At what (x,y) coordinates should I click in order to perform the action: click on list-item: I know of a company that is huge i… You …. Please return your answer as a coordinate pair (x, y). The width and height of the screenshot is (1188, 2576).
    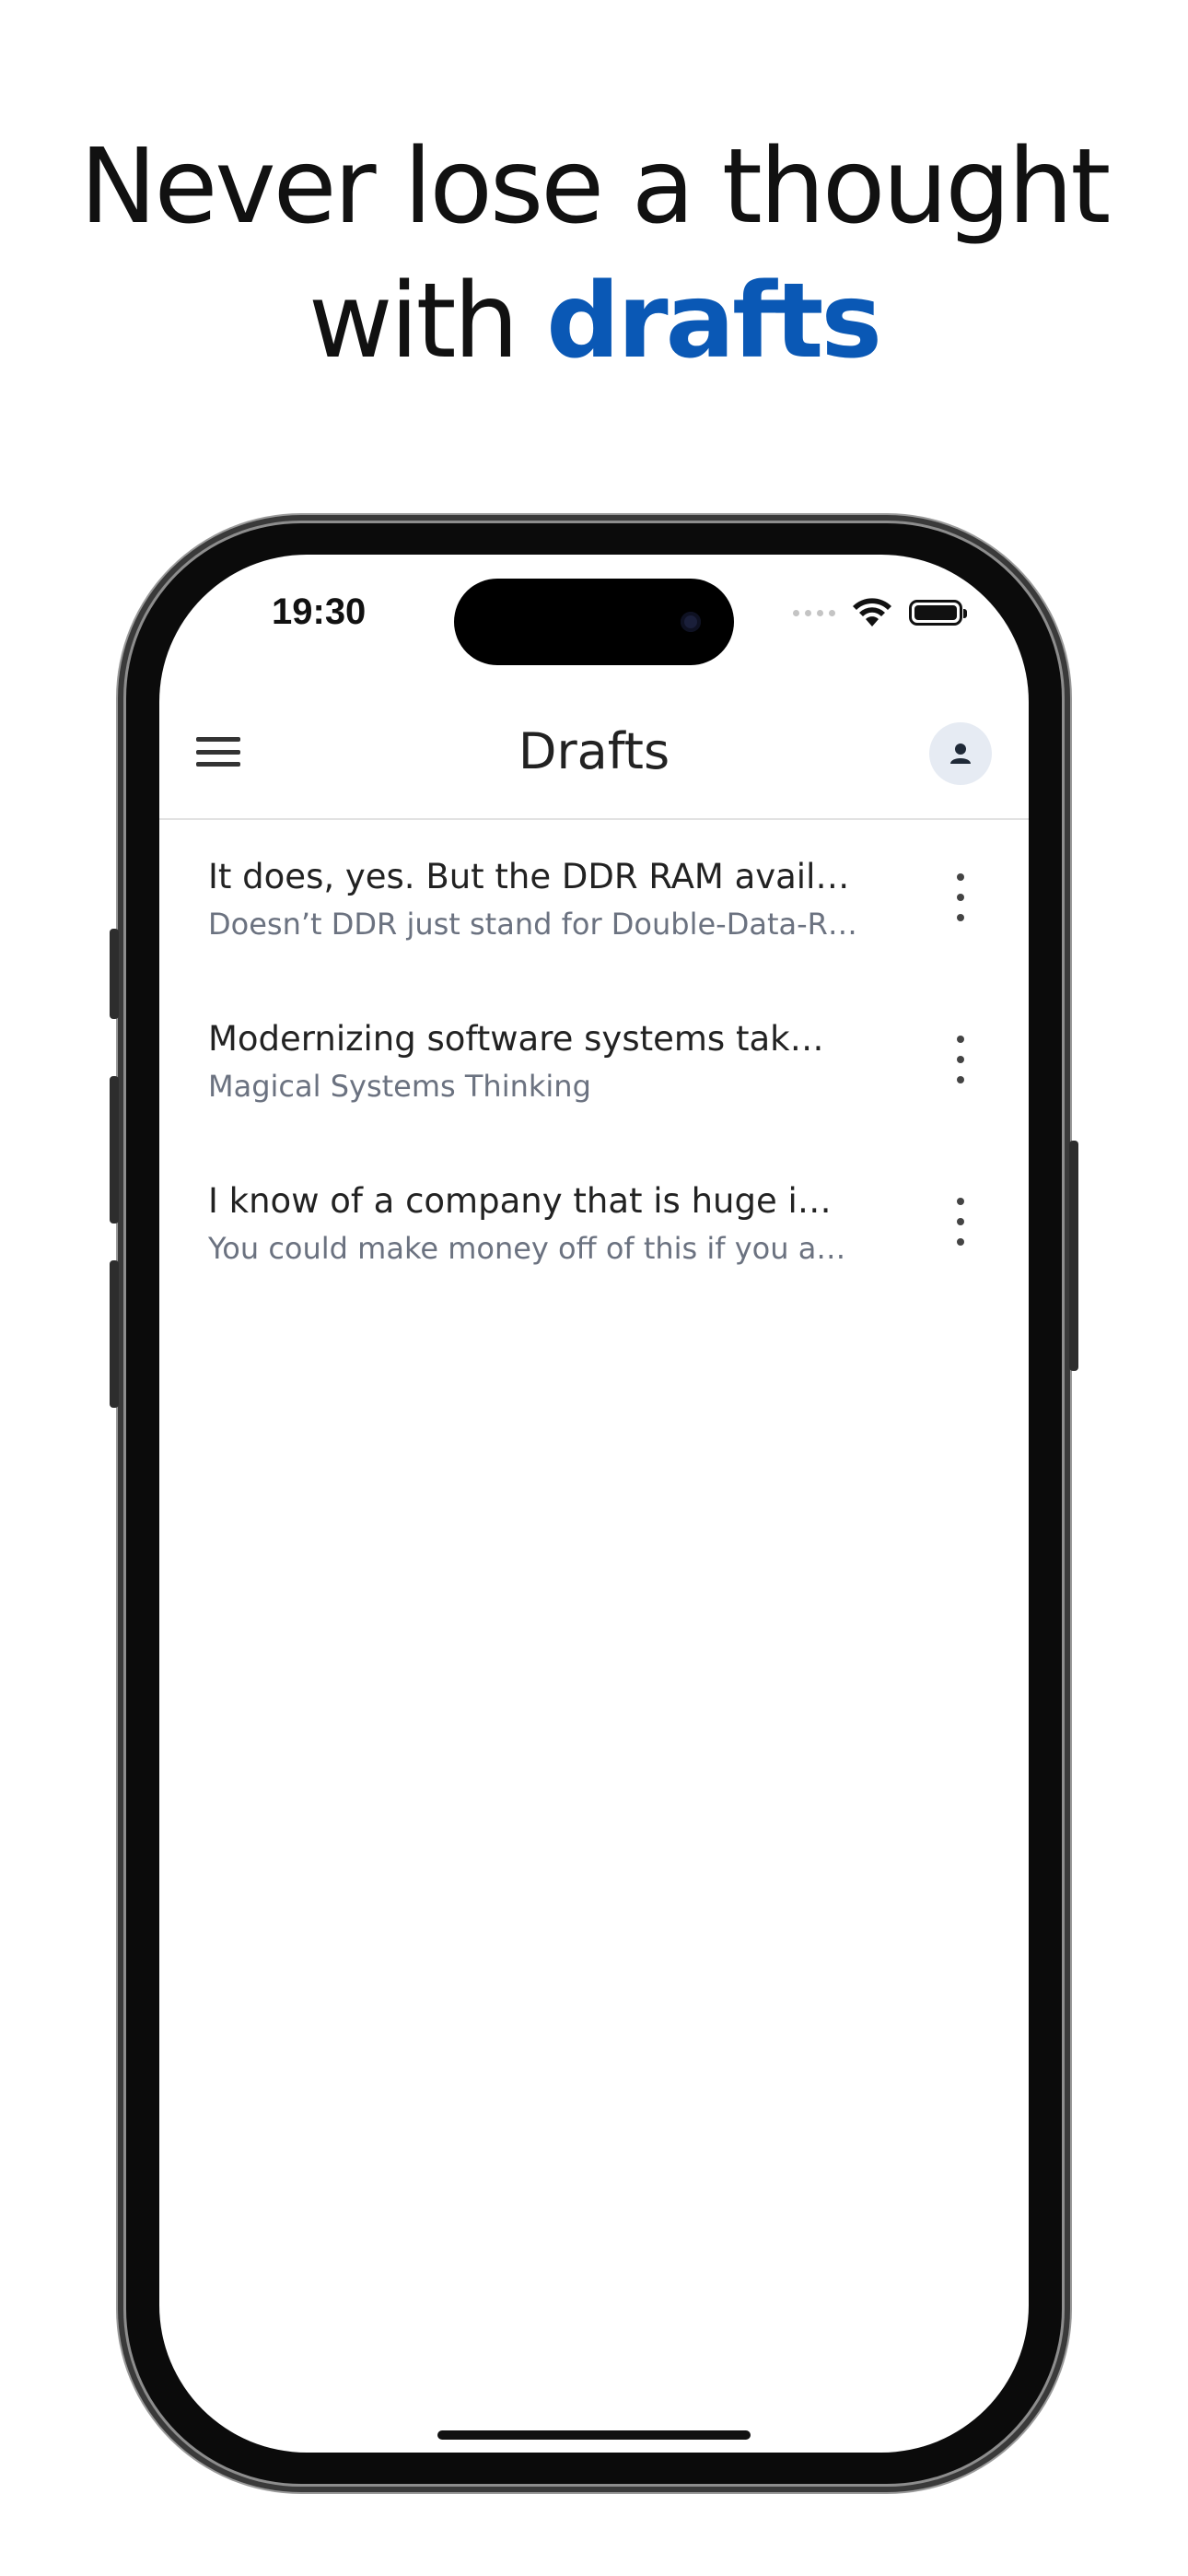
    Looking at the image, I should click on (594, 1225).